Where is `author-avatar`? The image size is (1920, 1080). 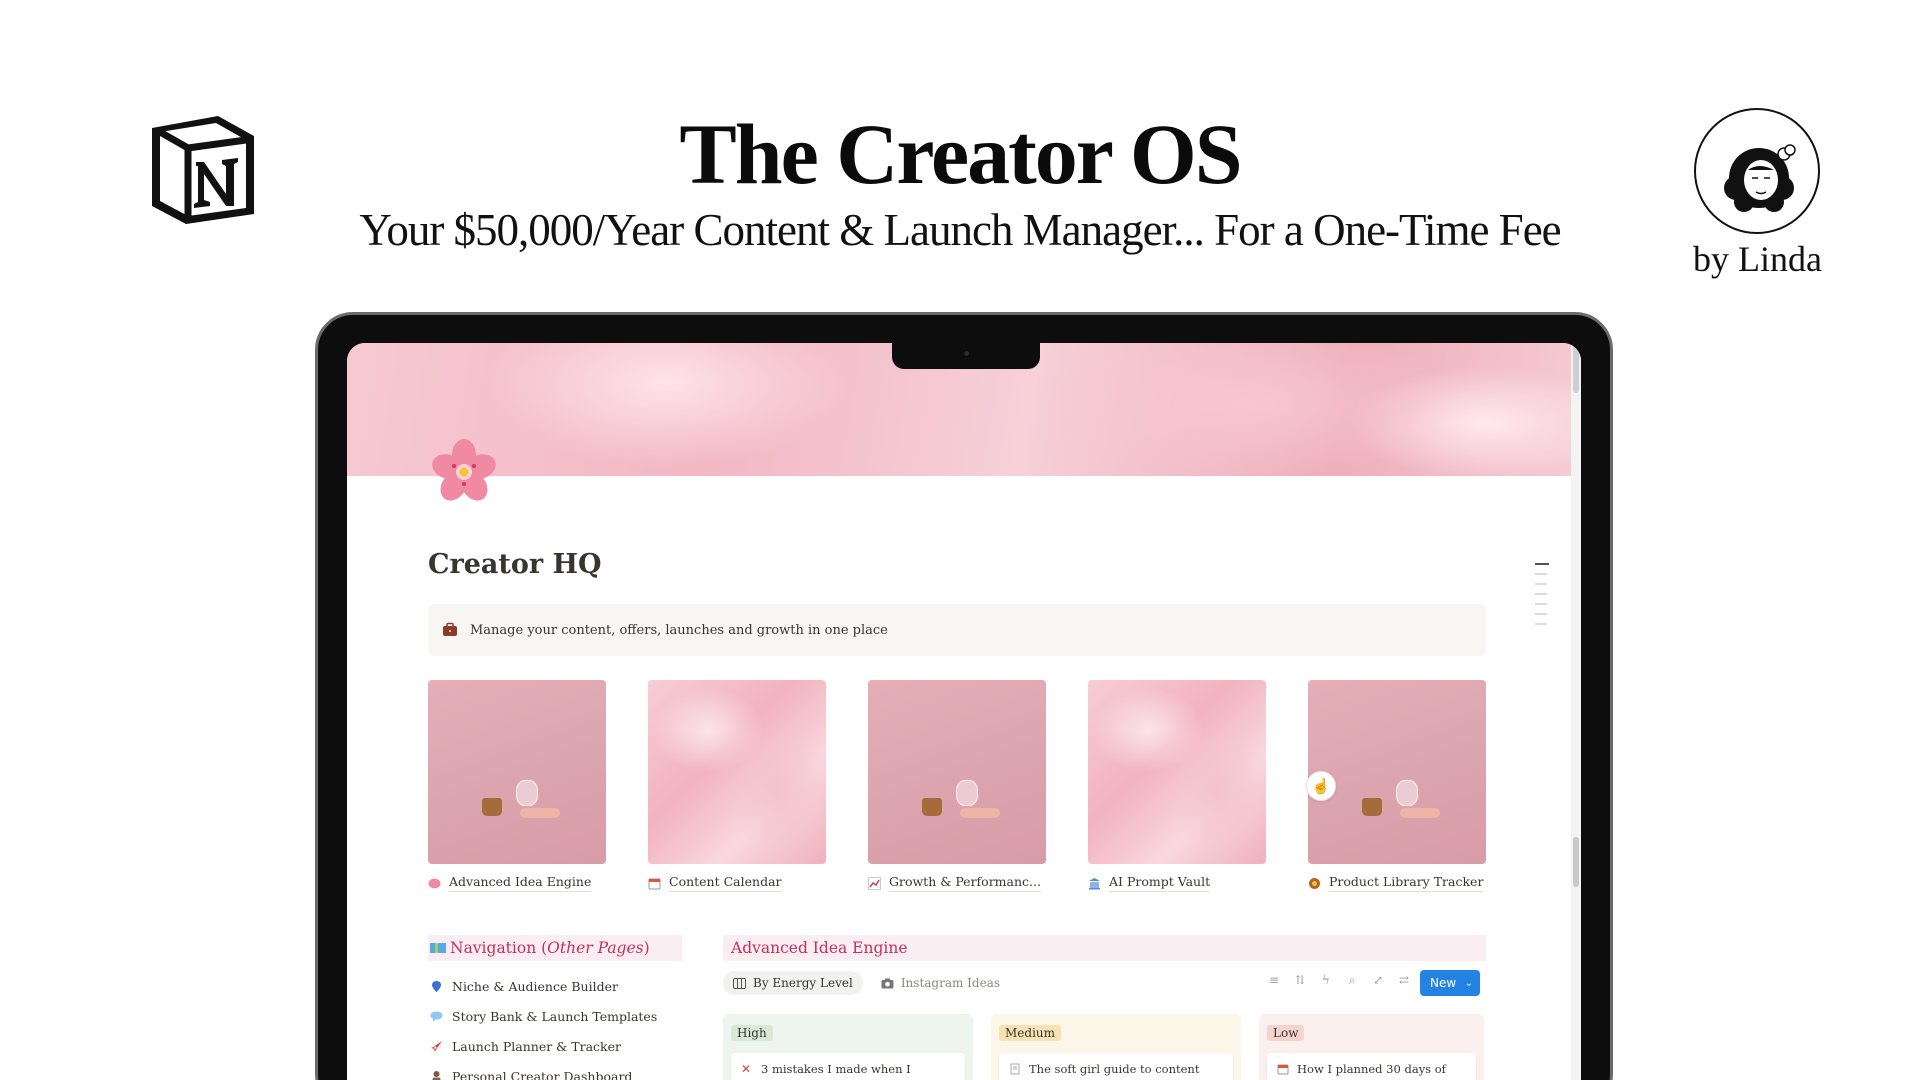
author-avatar is located at coordinates (1757, 171).